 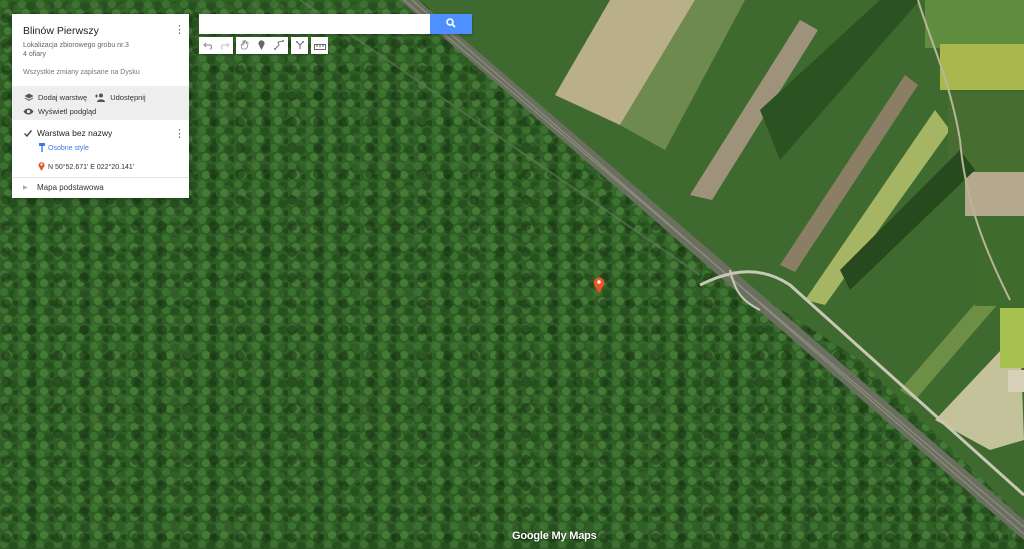 What do you see at coordinates (27, 133) in the screenshot?
I see `layer-visibility-checkbox` at bounding box center [27, 133].